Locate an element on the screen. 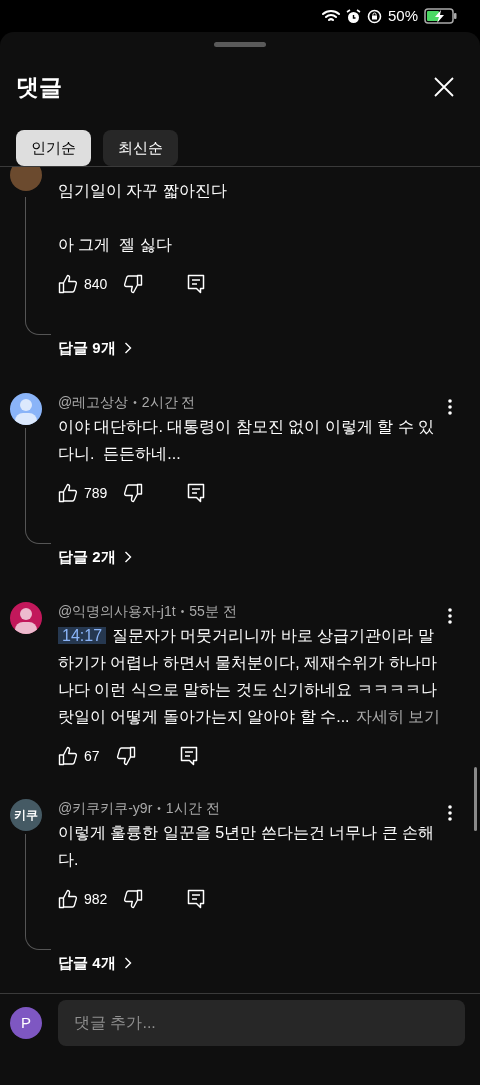  drag-handle is located at coordinates (240, 44).